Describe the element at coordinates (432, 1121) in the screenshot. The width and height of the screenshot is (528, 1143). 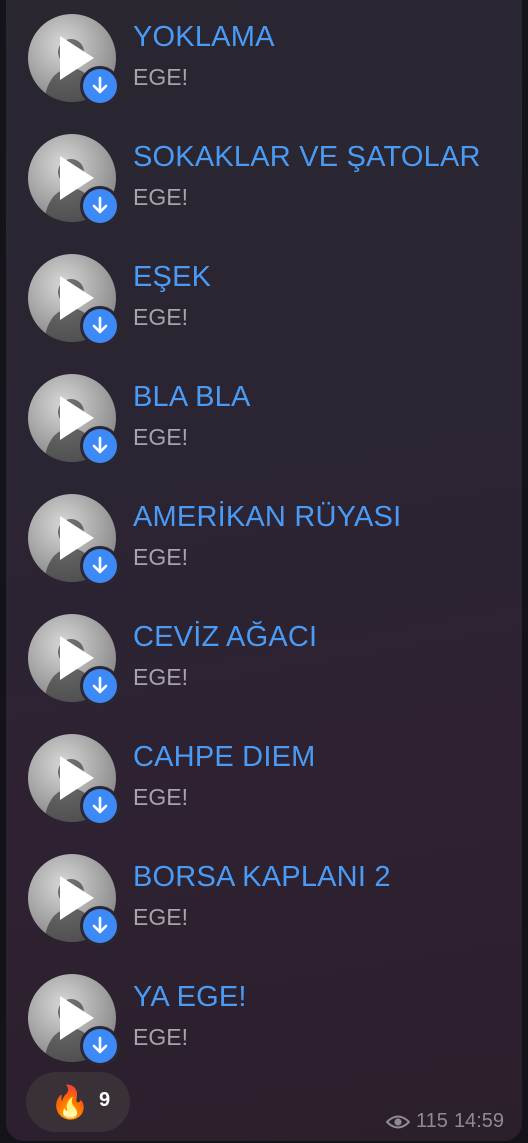
I see `view-count: 115` at that location.